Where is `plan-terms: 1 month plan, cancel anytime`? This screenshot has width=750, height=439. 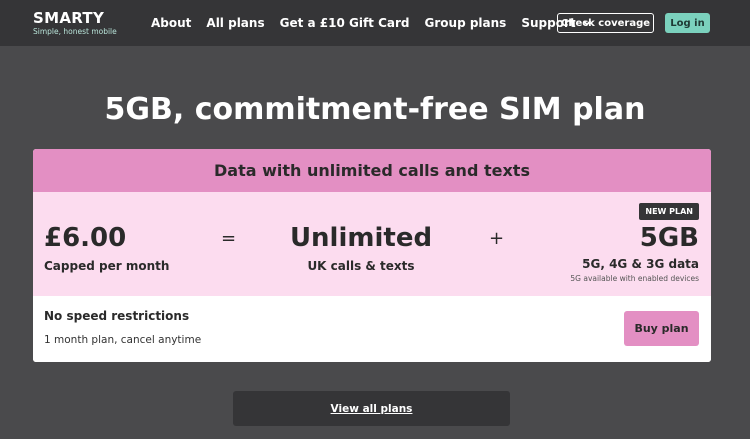
plan-terms: 1 month plan, cancel anytime is located at coordinates (123, 340).